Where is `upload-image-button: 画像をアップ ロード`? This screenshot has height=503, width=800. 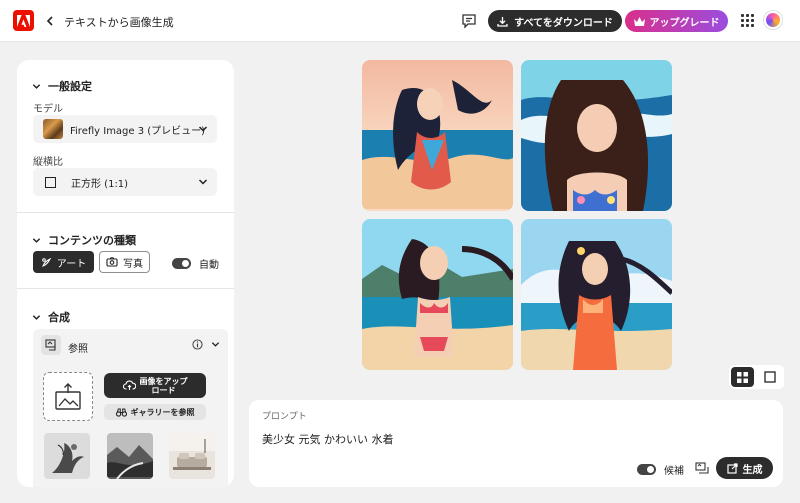 upload-image-button: 画像をアップ ロード is located at coordinates (155, 385).